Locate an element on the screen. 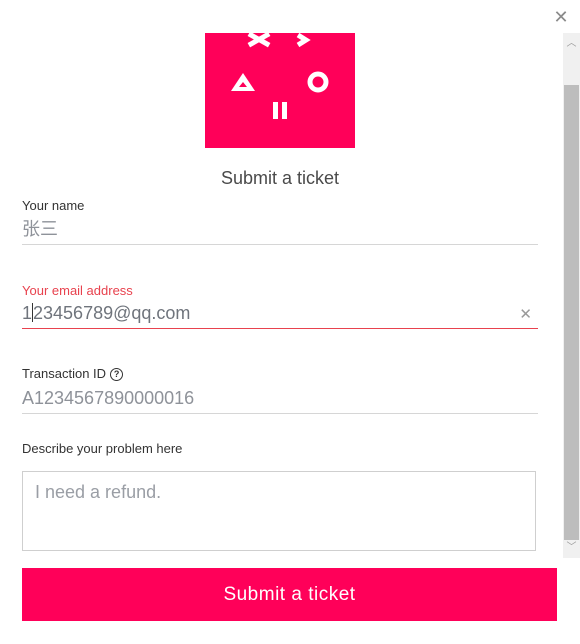 Image resolution: width=580 pixels, height=644 pixels. problem-textarea: I need a refund. is located at coordinates (279, 511).